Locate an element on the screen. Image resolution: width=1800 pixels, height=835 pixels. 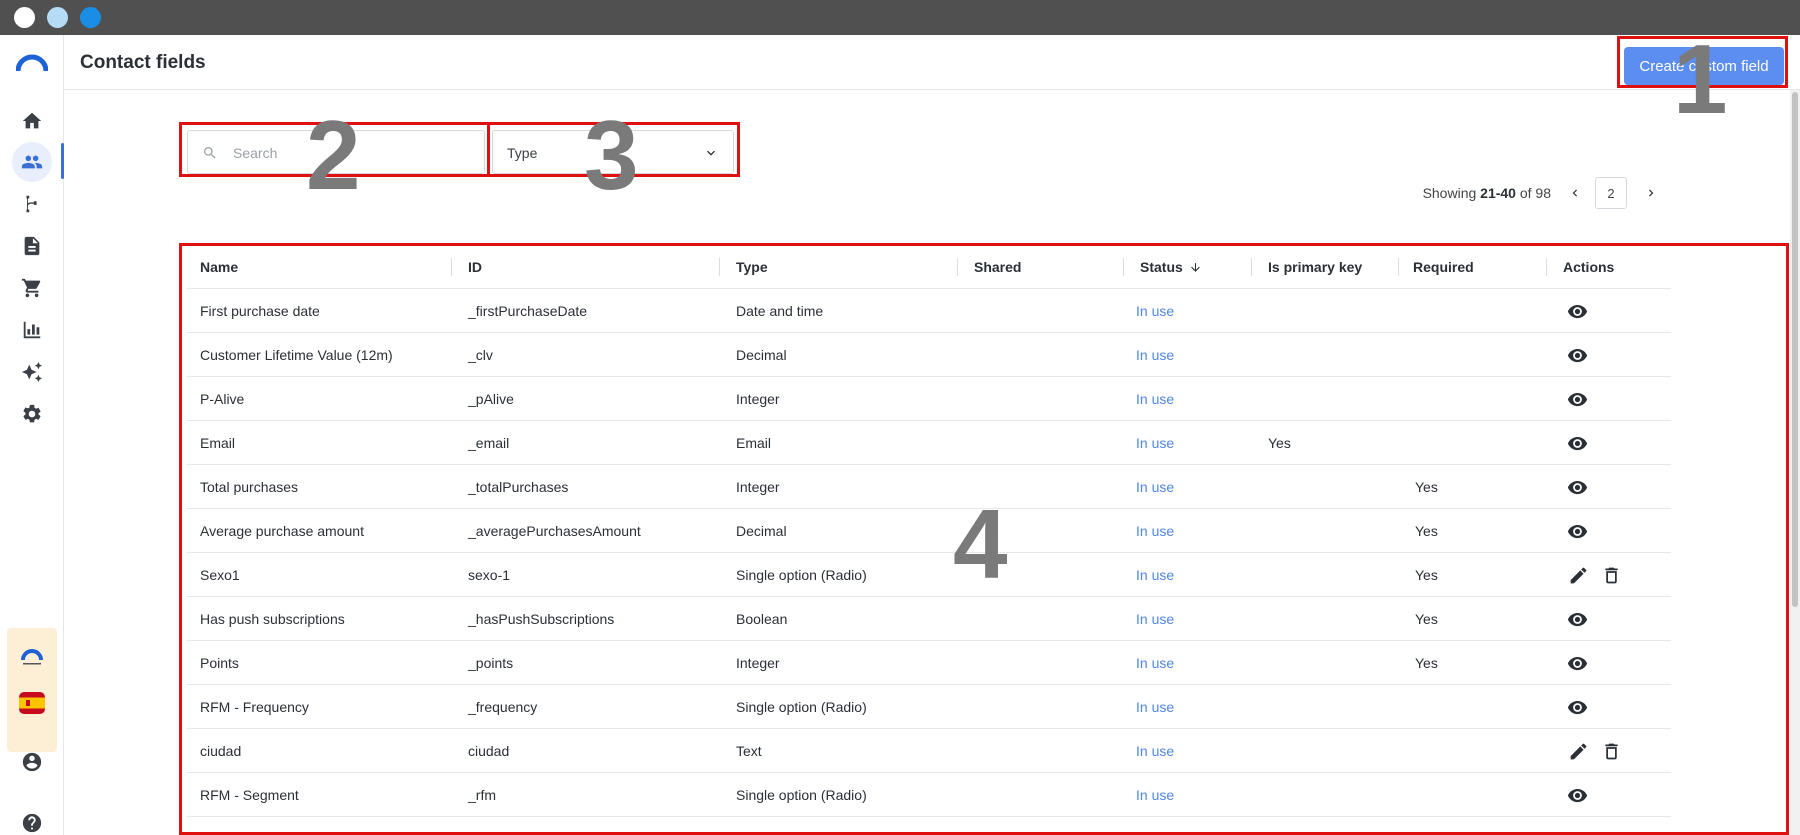
cell-type: Email is located at coordinates (754, 443).